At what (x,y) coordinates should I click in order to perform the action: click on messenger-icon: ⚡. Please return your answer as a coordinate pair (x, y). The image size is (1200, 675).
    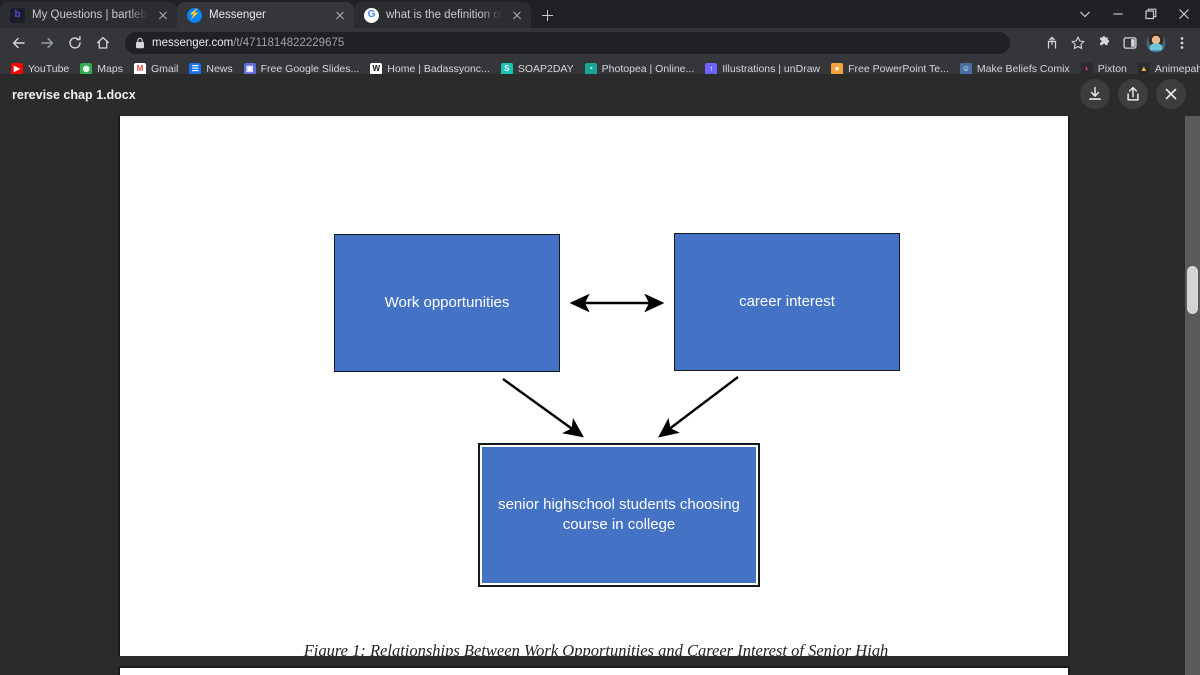
    Looking at the image, I should click on (194, 15).